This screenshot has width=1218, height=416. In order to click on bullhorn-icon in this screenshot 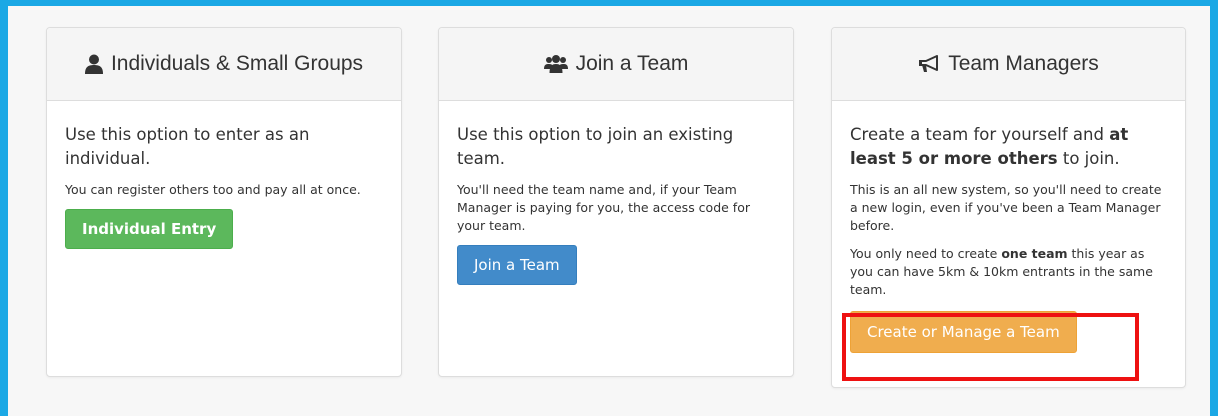, I will do `click(929, 64)`.